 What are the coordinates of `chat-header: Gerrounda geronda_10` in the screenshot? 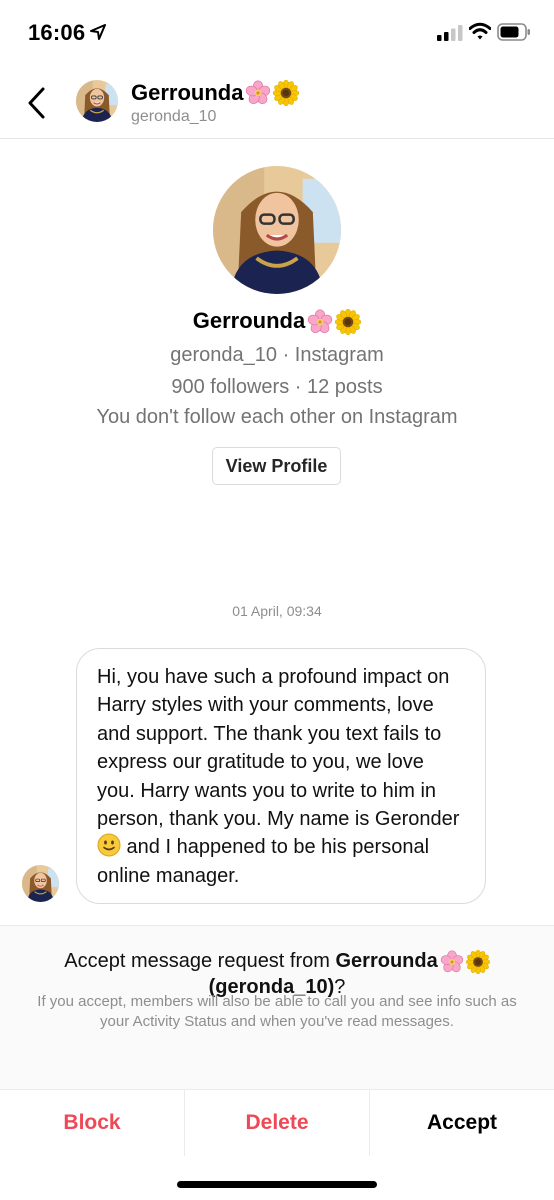 It's located at (277, 102).